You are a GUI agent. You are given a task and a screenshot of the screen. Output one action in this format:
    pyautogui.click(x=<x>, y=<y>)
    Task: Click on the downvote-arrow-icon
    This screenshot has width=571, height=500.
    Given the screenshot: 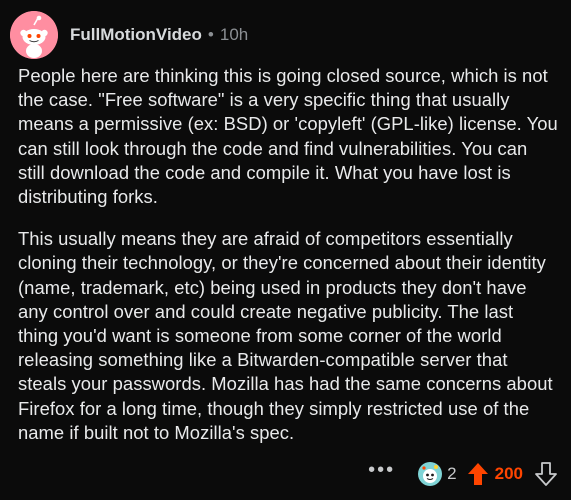 What is the action you would take?
    pyautogui.click(x=546, y=474)
    